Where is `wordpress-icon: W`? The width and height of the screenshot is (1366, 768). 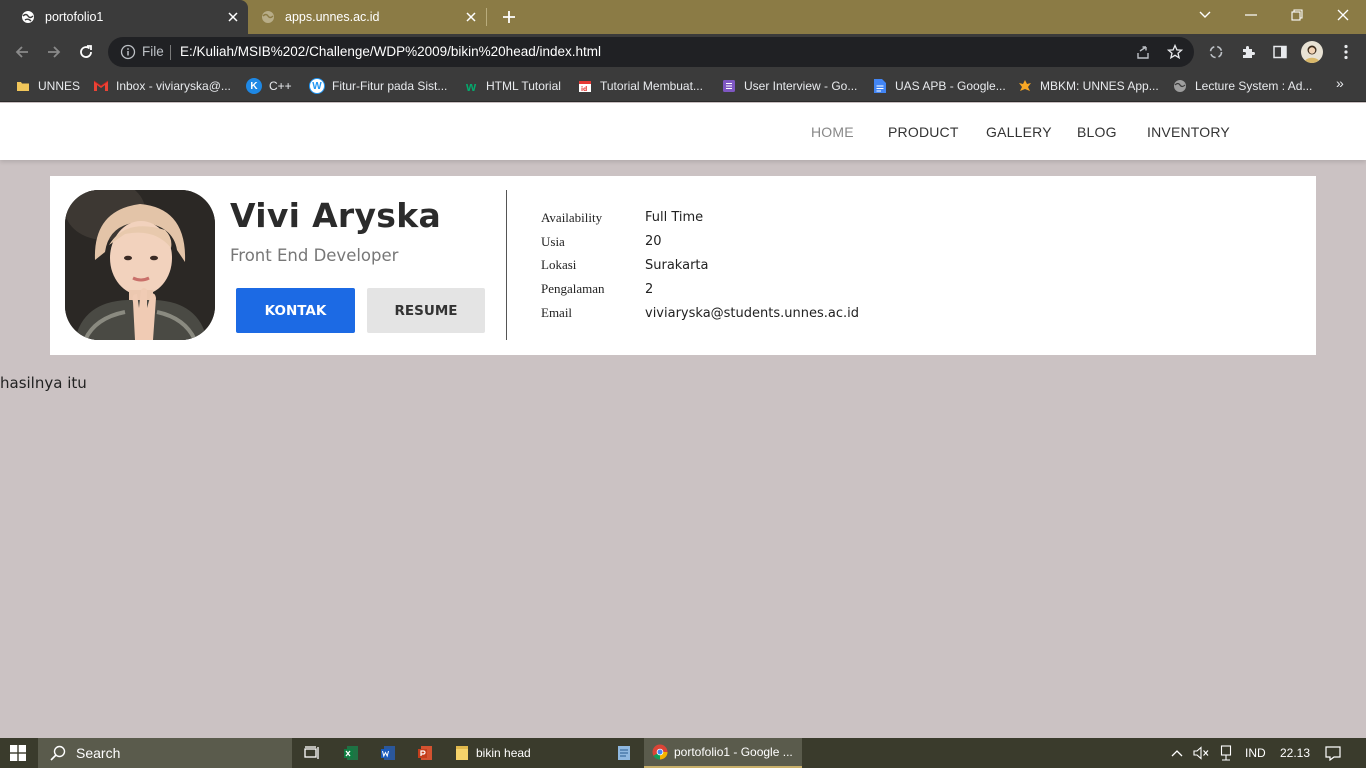 wordpress-icon: W is located at coordinates (317, 86).